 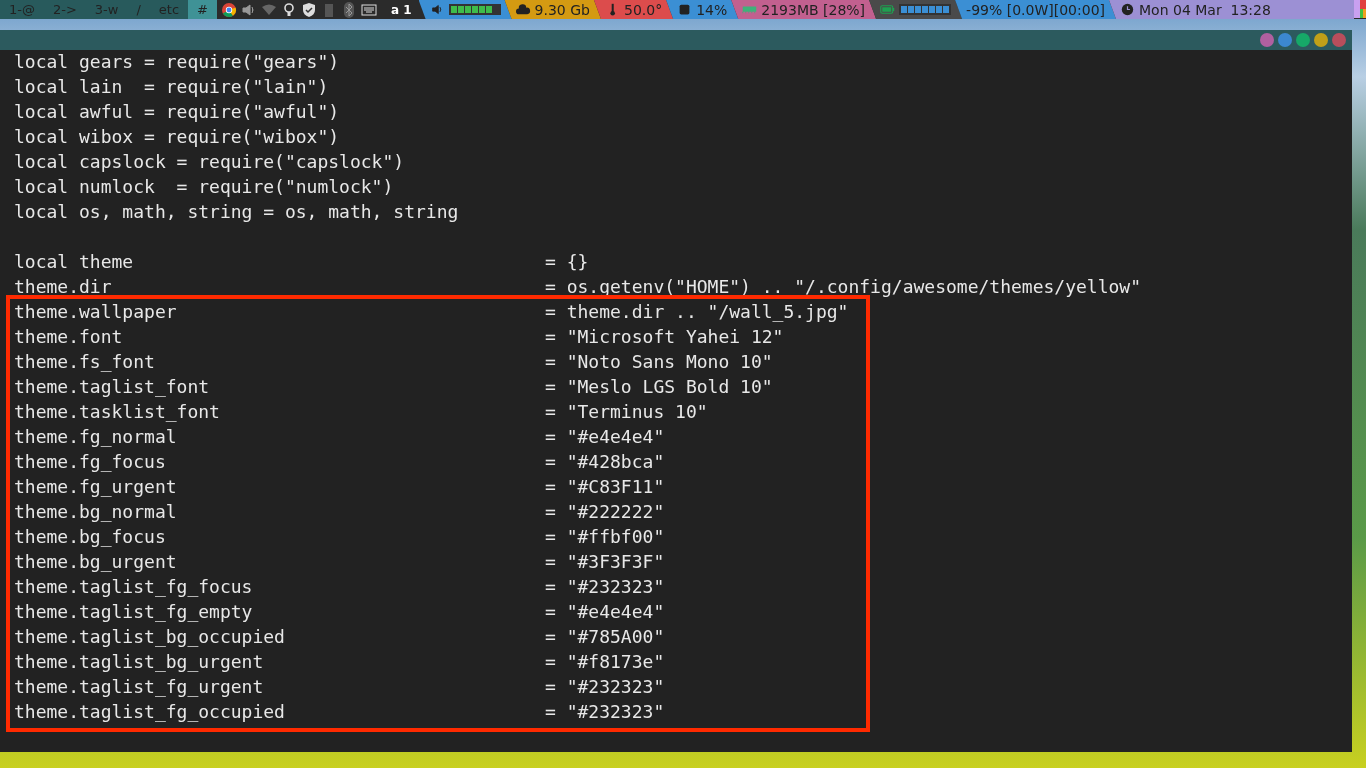 I want to click on code-line: theme.taglist_fg_urgent = "#232323", so click(x=340, y=687).